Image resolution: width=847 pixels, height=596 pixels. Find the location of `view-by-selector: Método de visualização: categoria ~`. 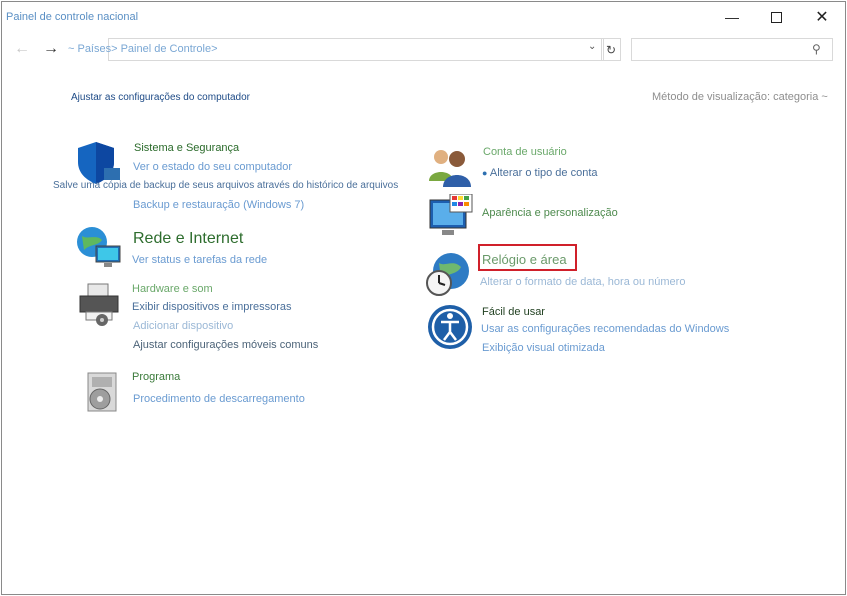

view-by-selector: Método de visualização: categoria ~ is located at coordinates (740, 97).